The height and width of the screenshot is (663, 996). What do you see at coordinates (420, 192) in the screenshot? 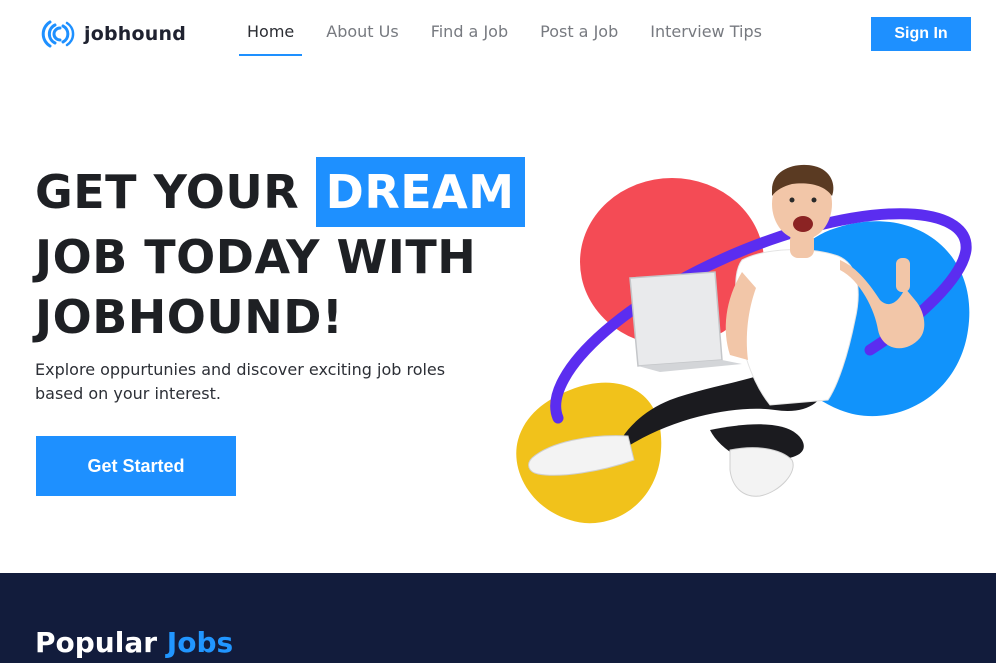
I see `hero-highlight: DREAM` at bounding box center [420, 192].